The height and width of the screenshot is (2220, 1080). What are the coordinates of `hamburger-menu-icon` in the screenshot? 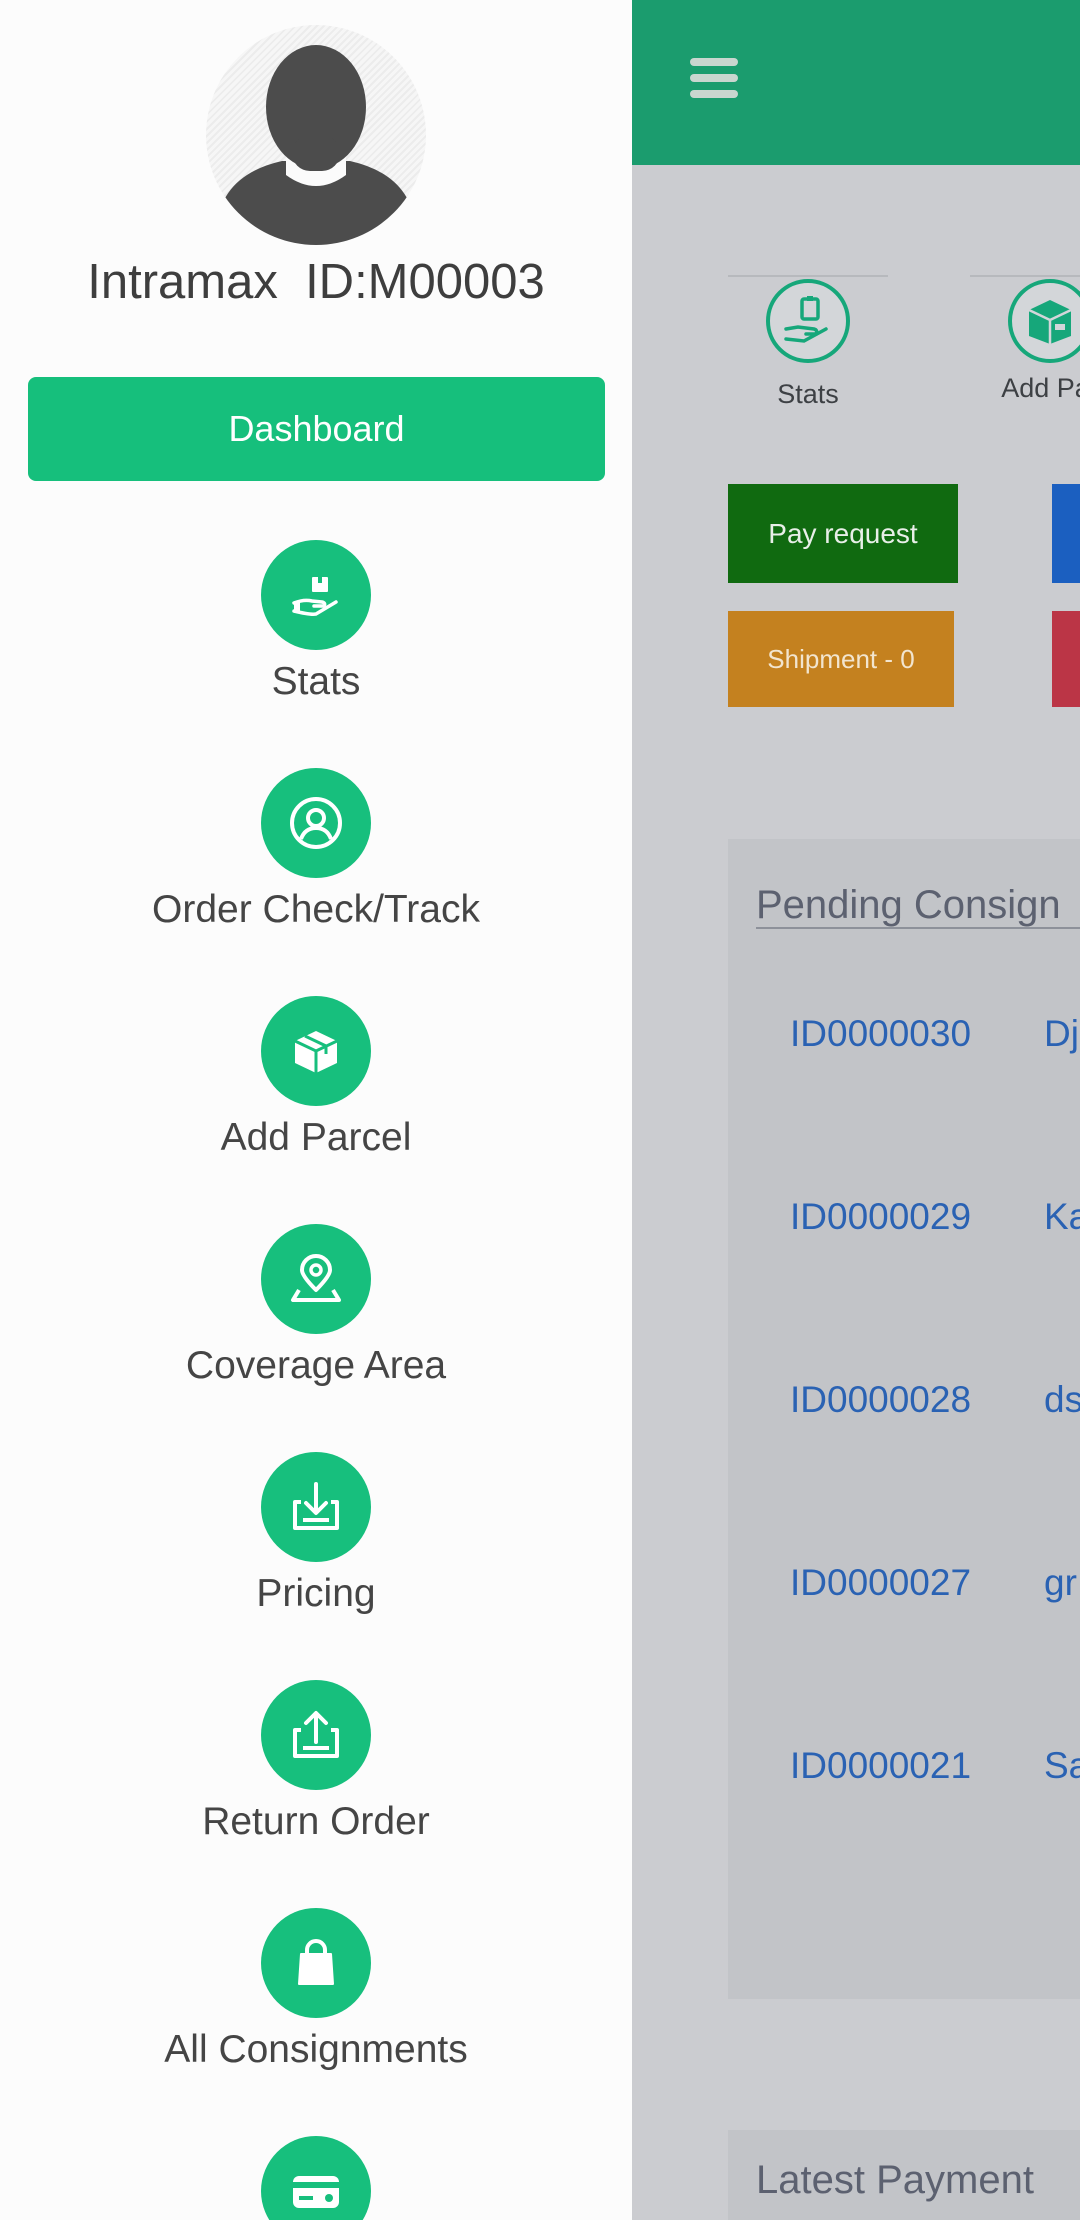 It's located at (714, 81).